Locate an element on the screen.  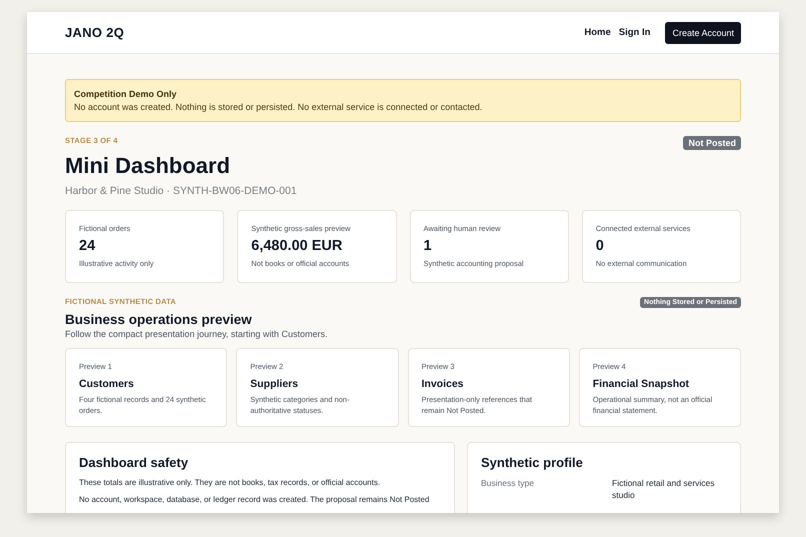
stat-value: 1 is located at coordinates (428, 246).